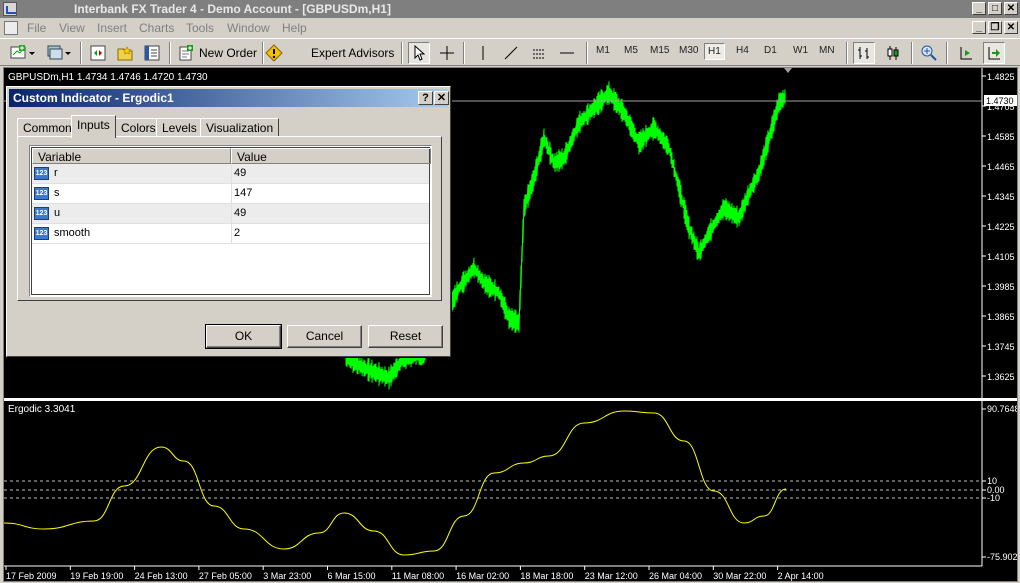  I want to click on menu-charts: Charts, so click(156, 28).